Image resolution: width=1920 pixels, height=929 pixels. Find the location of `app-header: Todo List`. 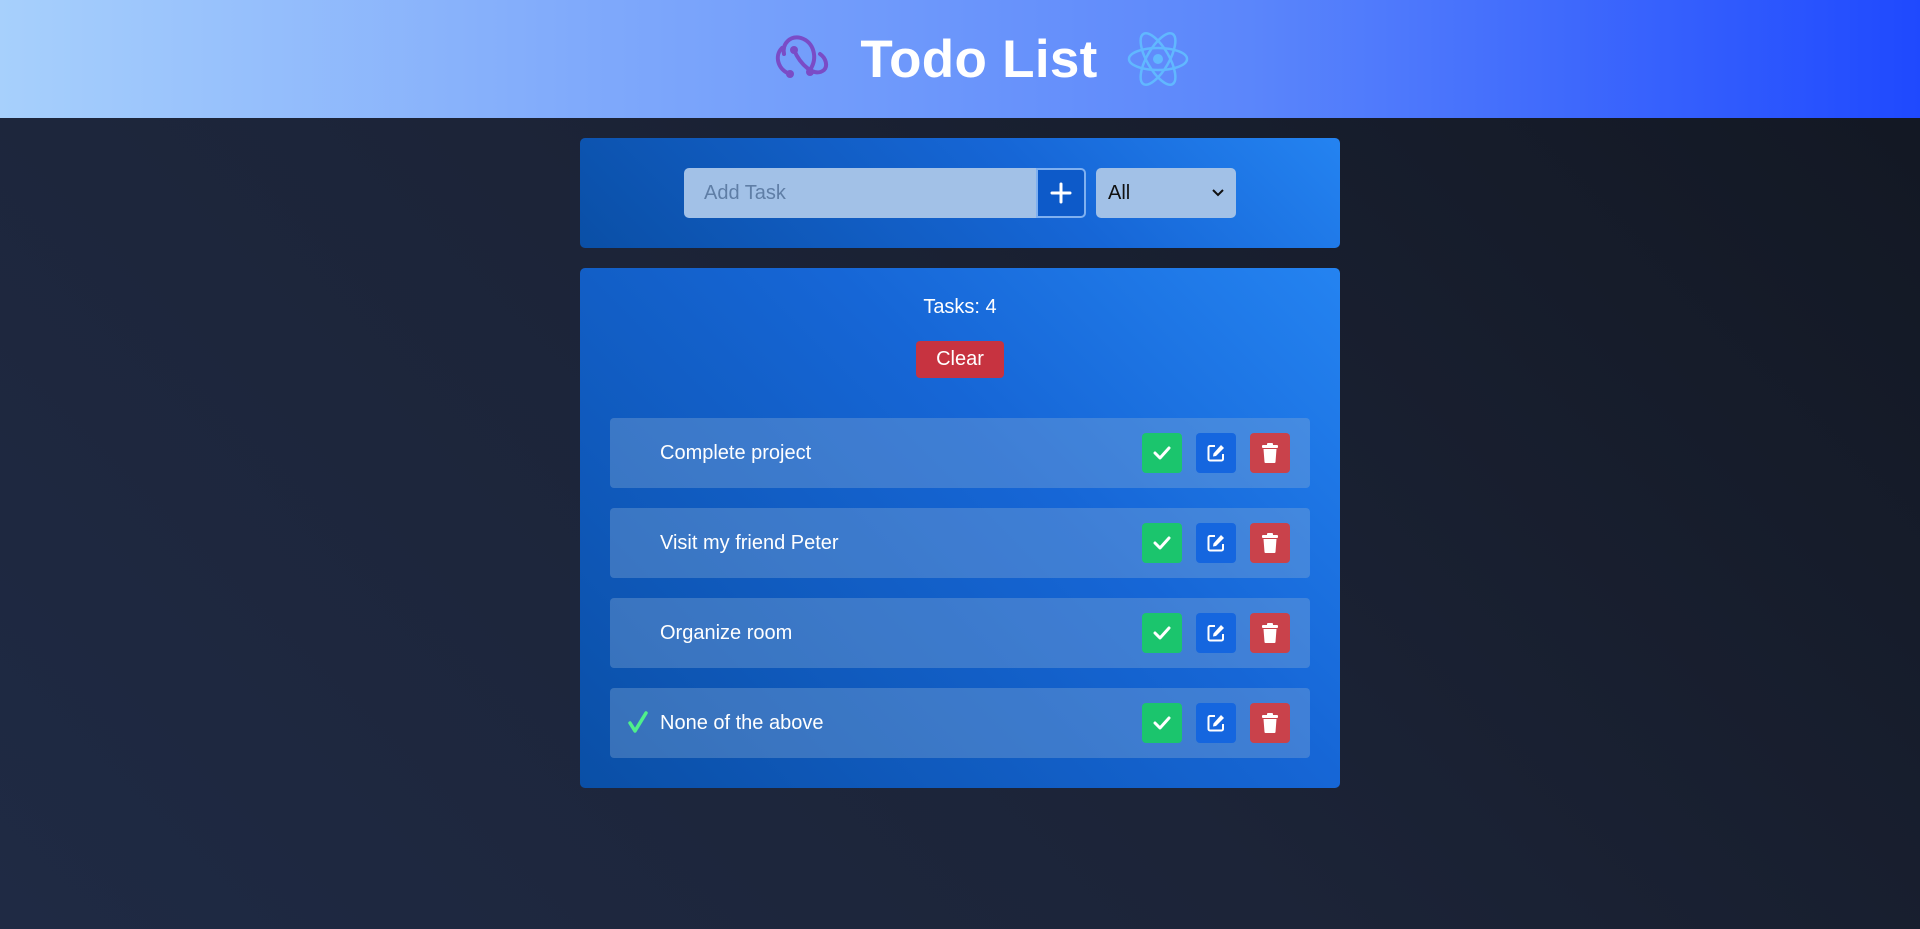

app-header: Todo List is located at coordinates (960, 59).